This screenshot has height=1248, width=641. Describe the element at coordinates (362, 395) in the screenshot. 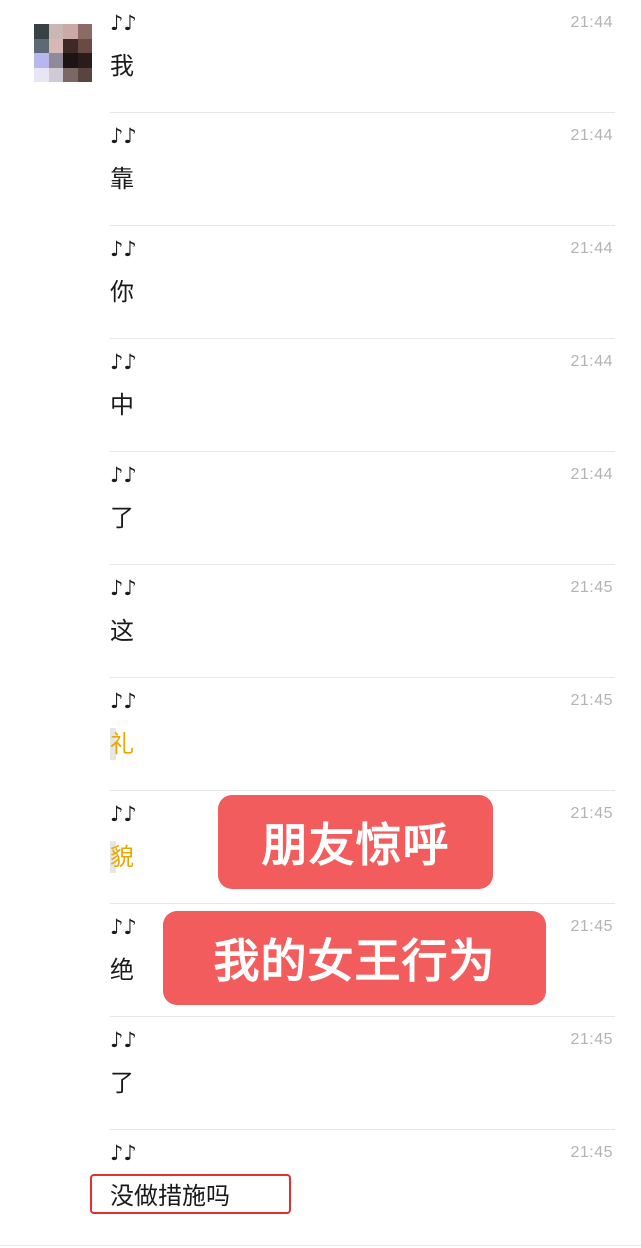

I see `list-item: ♪♪ 21:44 中` at that location.